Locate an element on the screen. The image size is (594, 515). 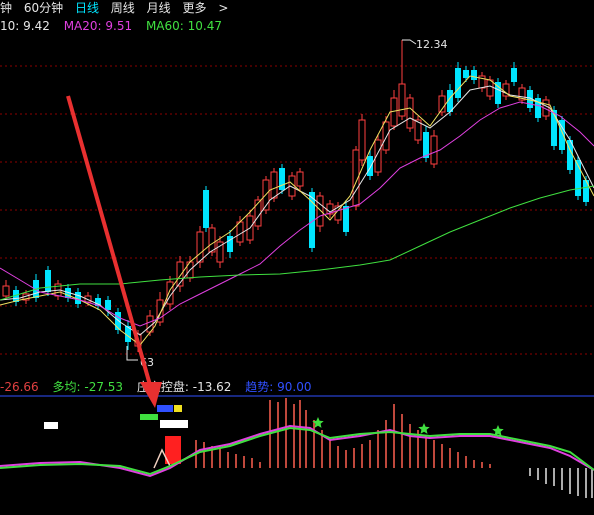
indicator-histogram is located at coordinates (394, 448).